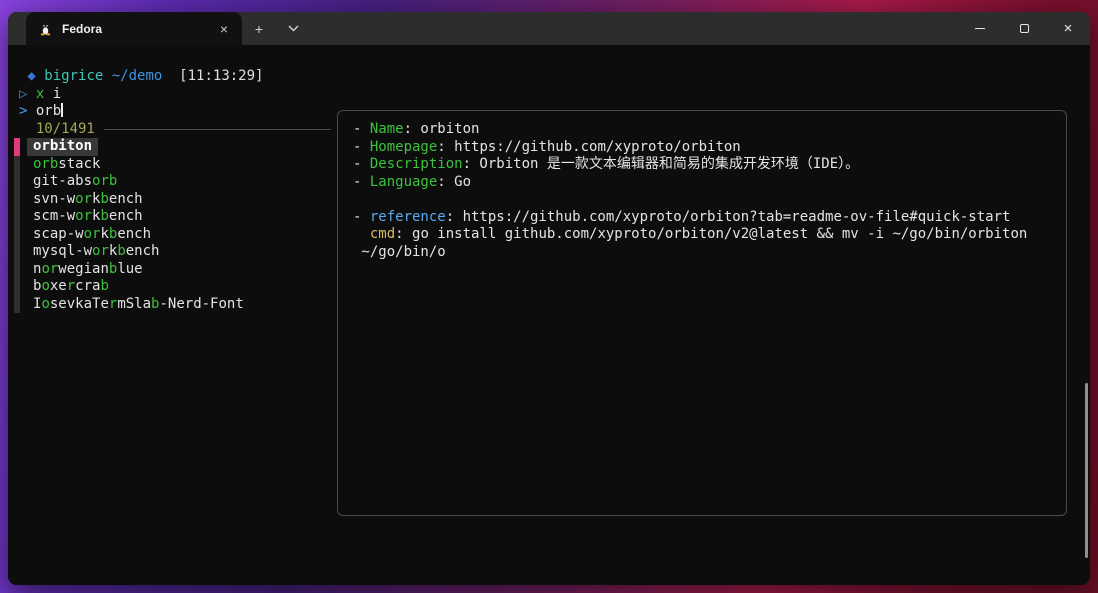 This screenshot has height=593, width=1098. What do you see at coordinates (62, 110) in the screenshot?
I see `text-cursor` at bounding box center [62, 110].